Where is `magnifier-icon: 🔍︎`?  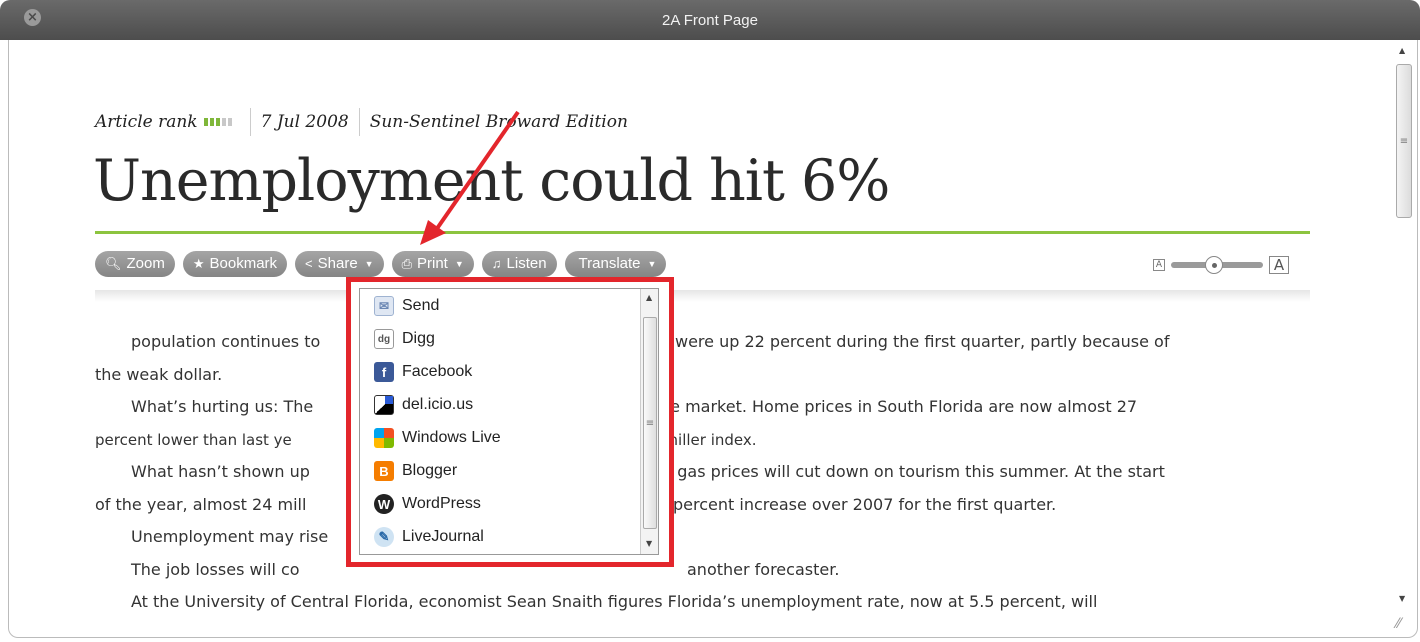
magnifier-icon: 🔍︎ is located at coordinates (113, 263).